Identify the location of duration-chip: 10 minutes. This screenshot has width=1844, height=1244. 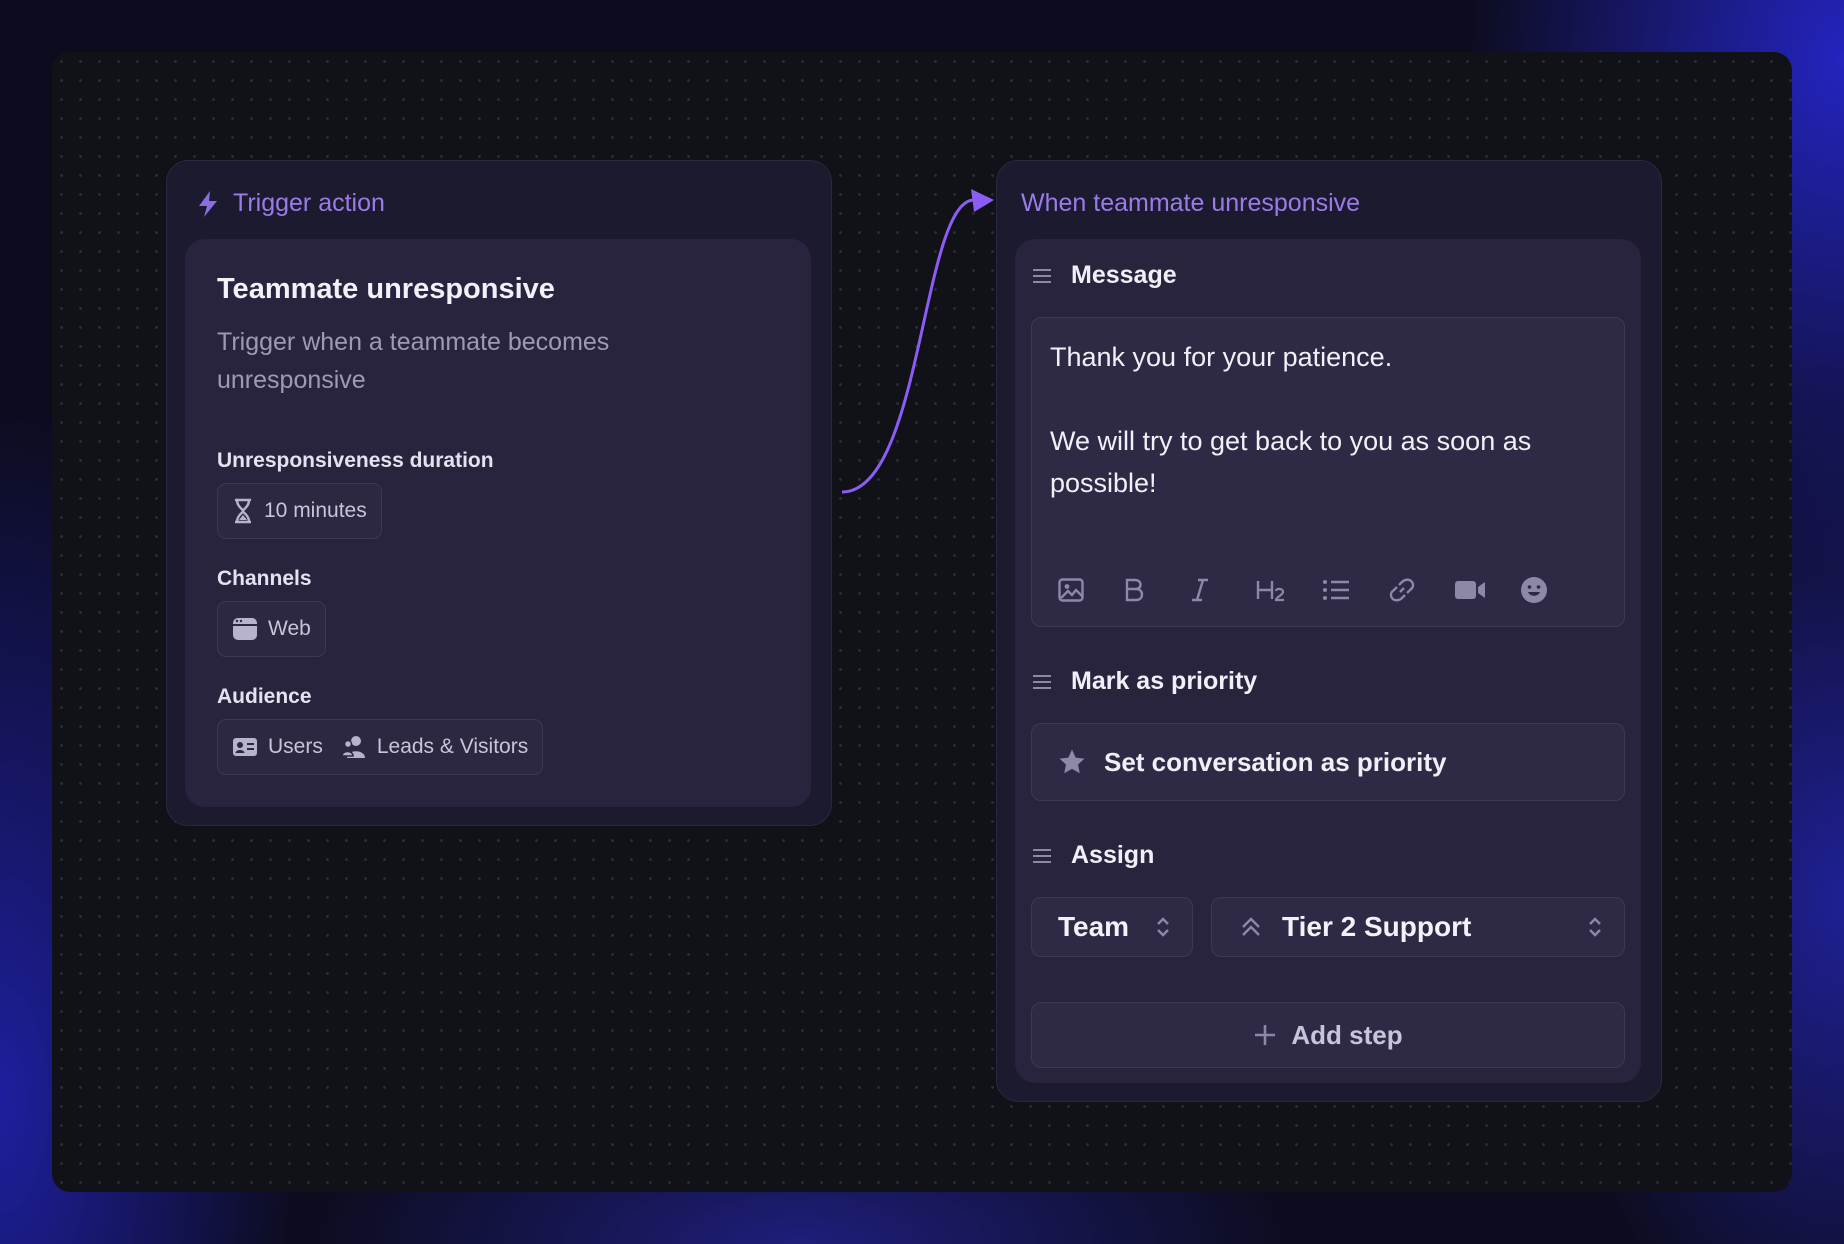
(299, 511).